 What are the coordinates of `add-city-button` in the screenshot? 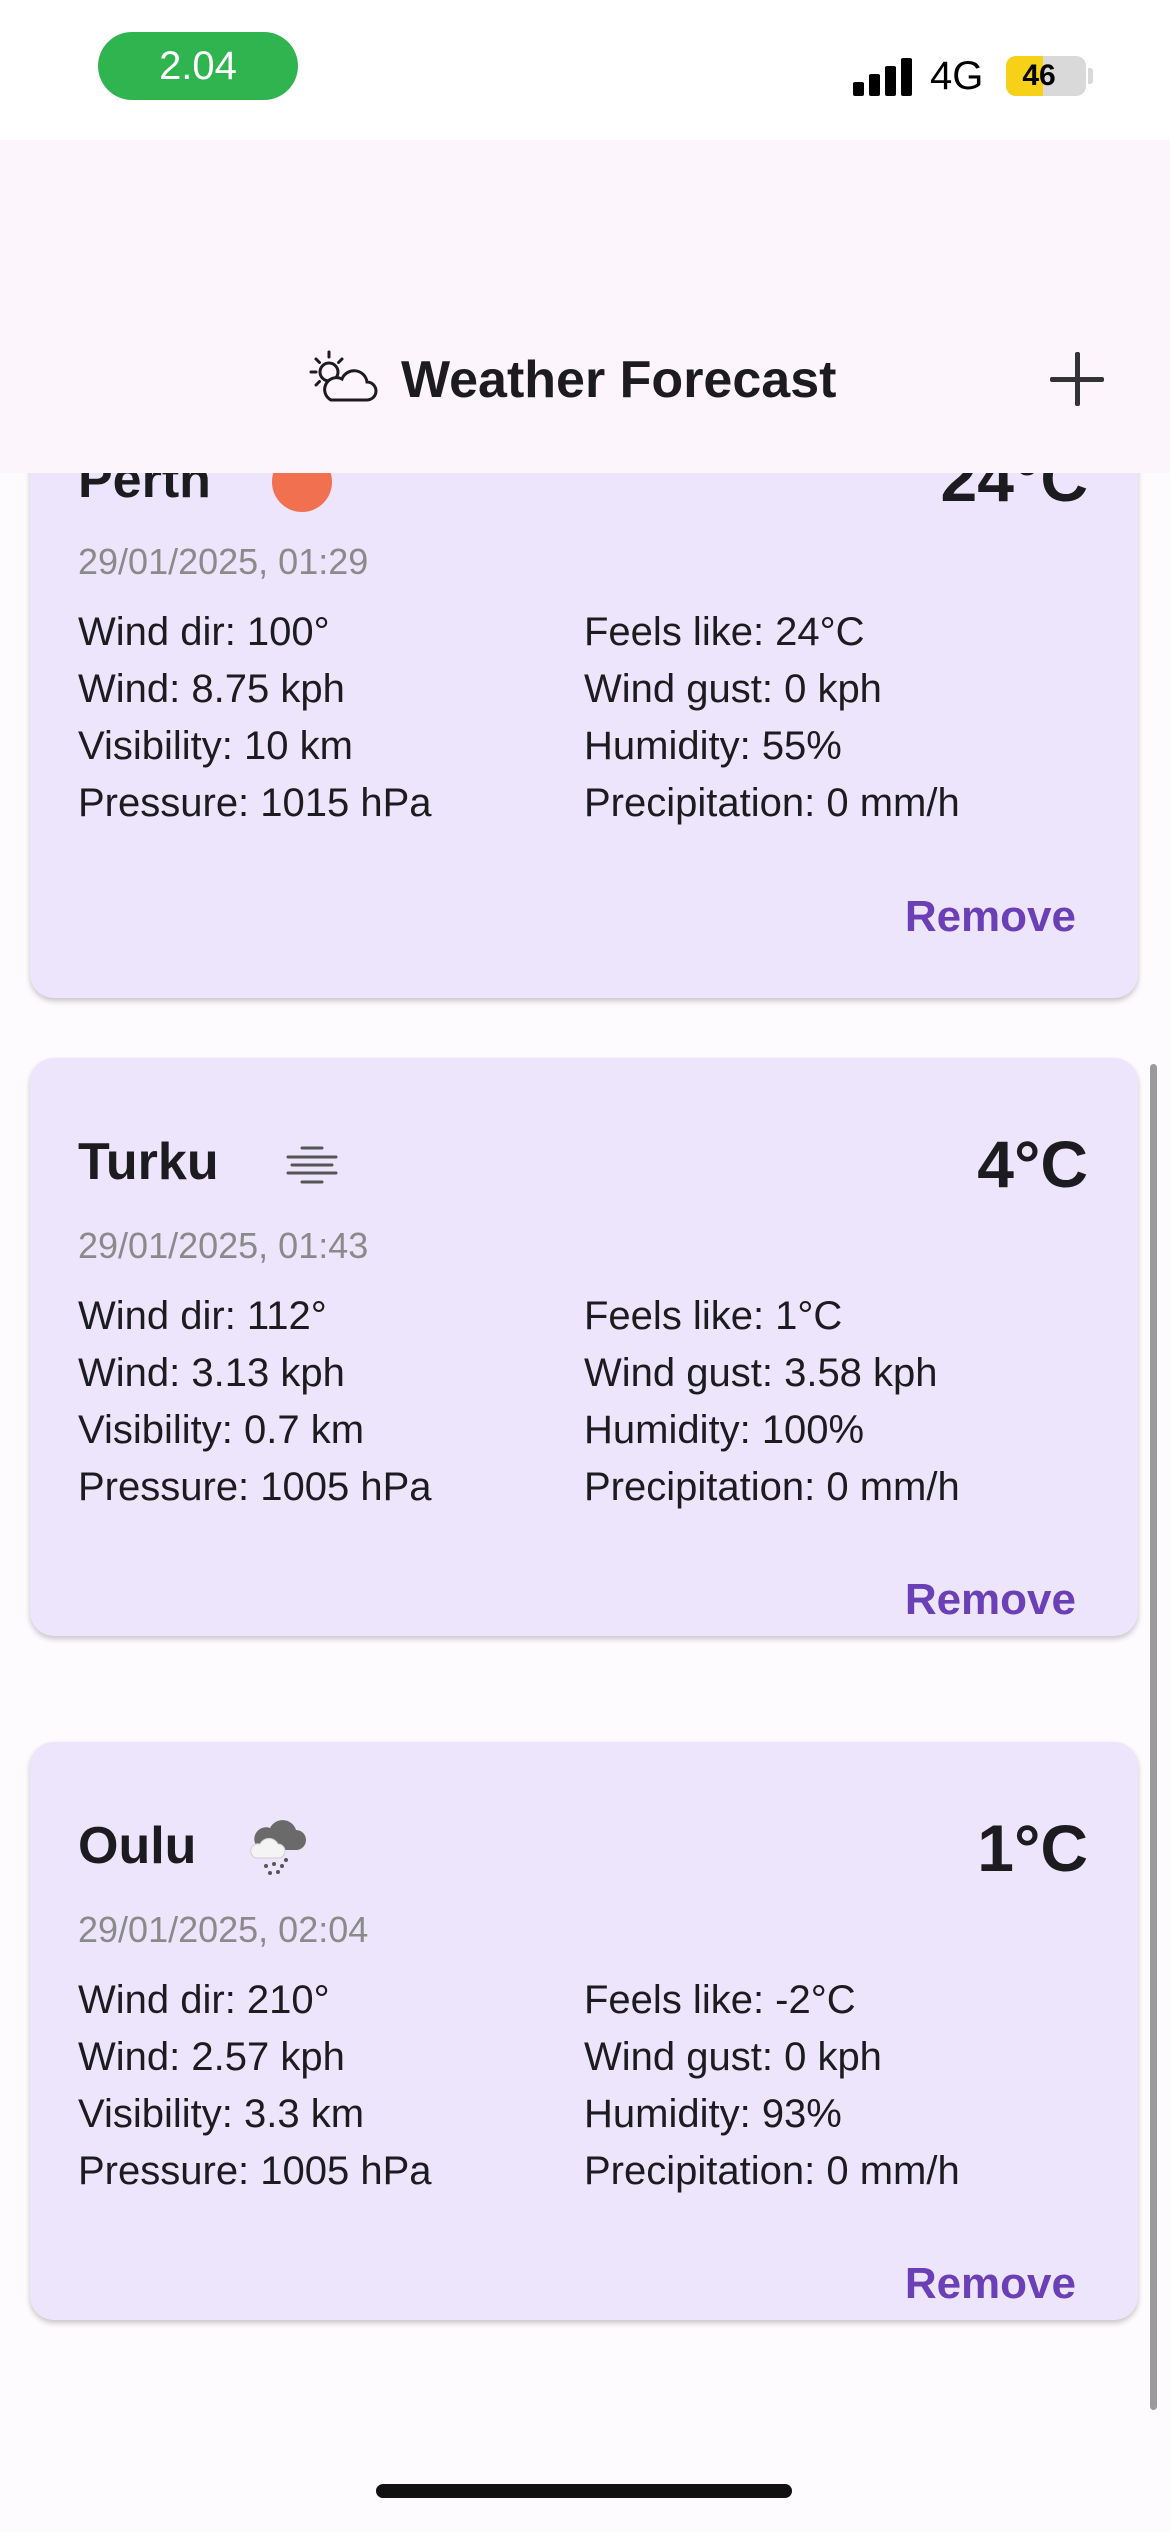 It's located at (1077, 379).